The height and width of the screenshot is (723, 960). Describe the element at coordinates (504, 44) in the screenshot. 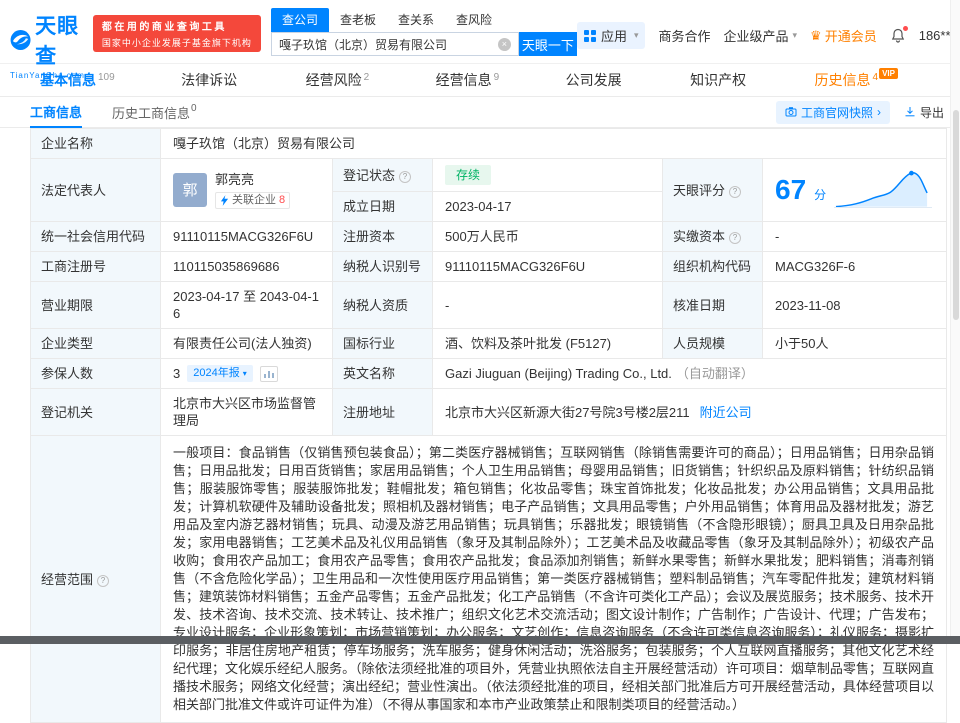

I see `clear-search-icon: ×` at that location.